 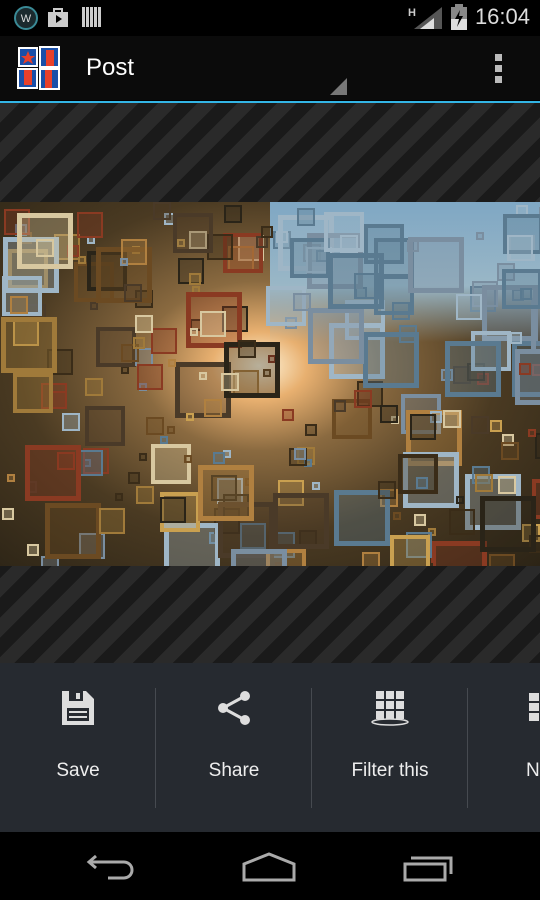 What do you see at coordinates (234, 708) in the screenshot?
I see `share-icon` at bounding box center [234, 708].